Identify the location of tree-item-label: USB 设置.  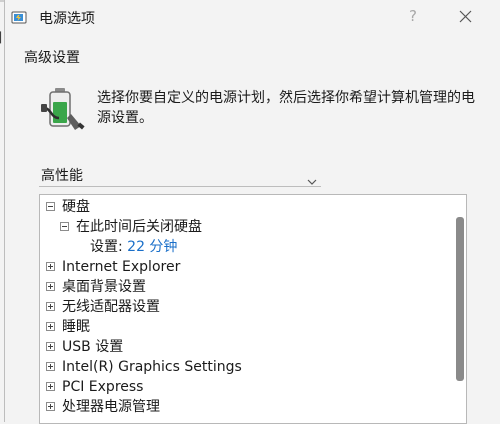
(93, 347).